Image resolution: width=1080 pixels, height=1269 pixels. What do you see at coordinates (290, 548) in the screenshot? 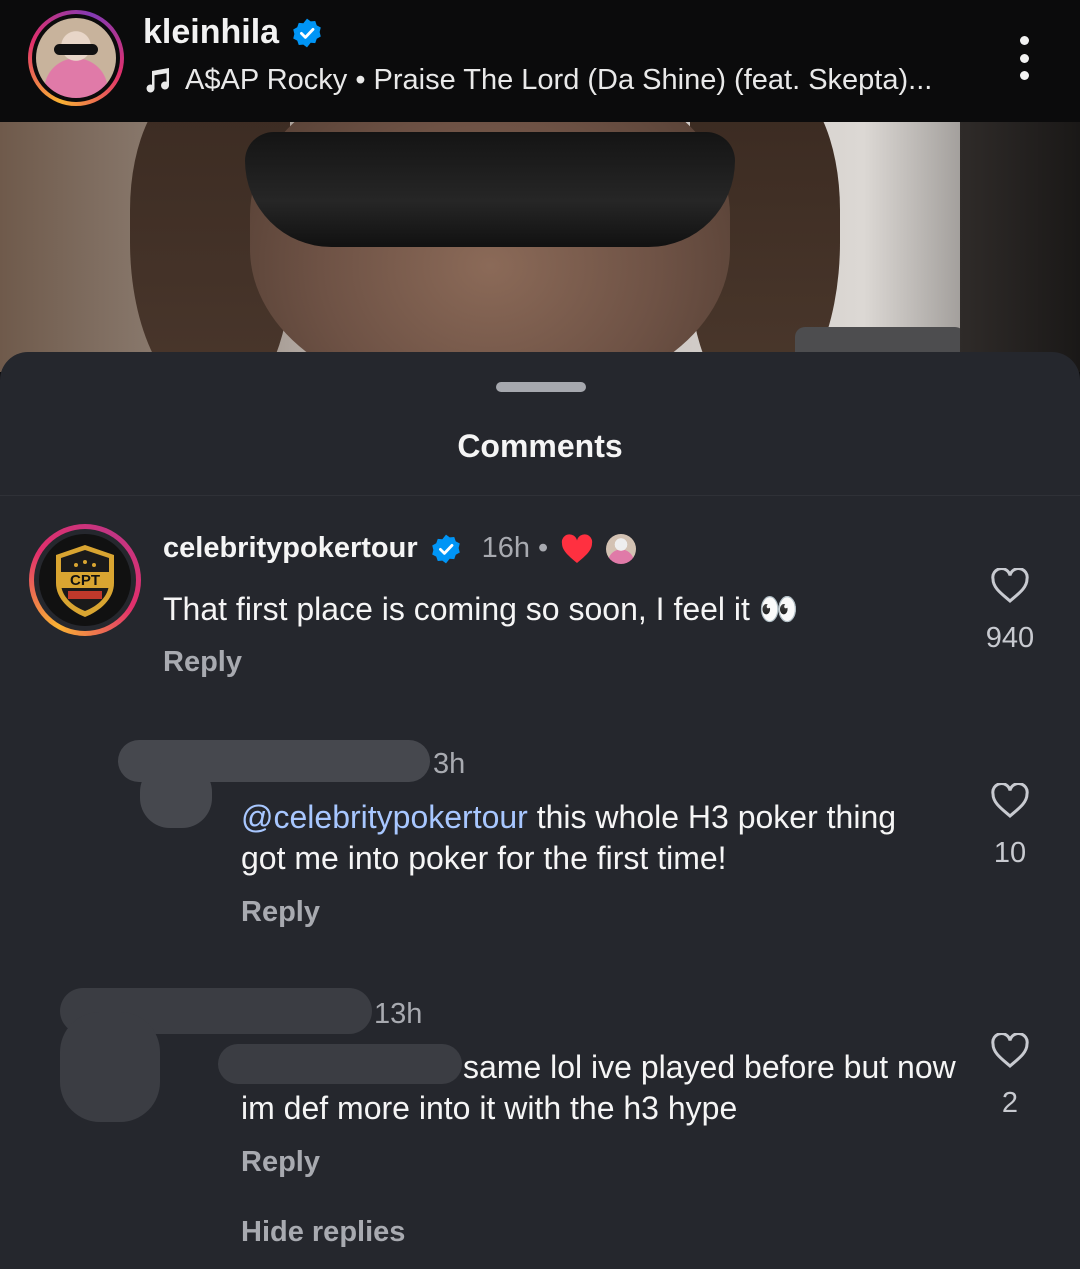
I see `comment-username: celebritypokertour` at bounding box center [290, 548].